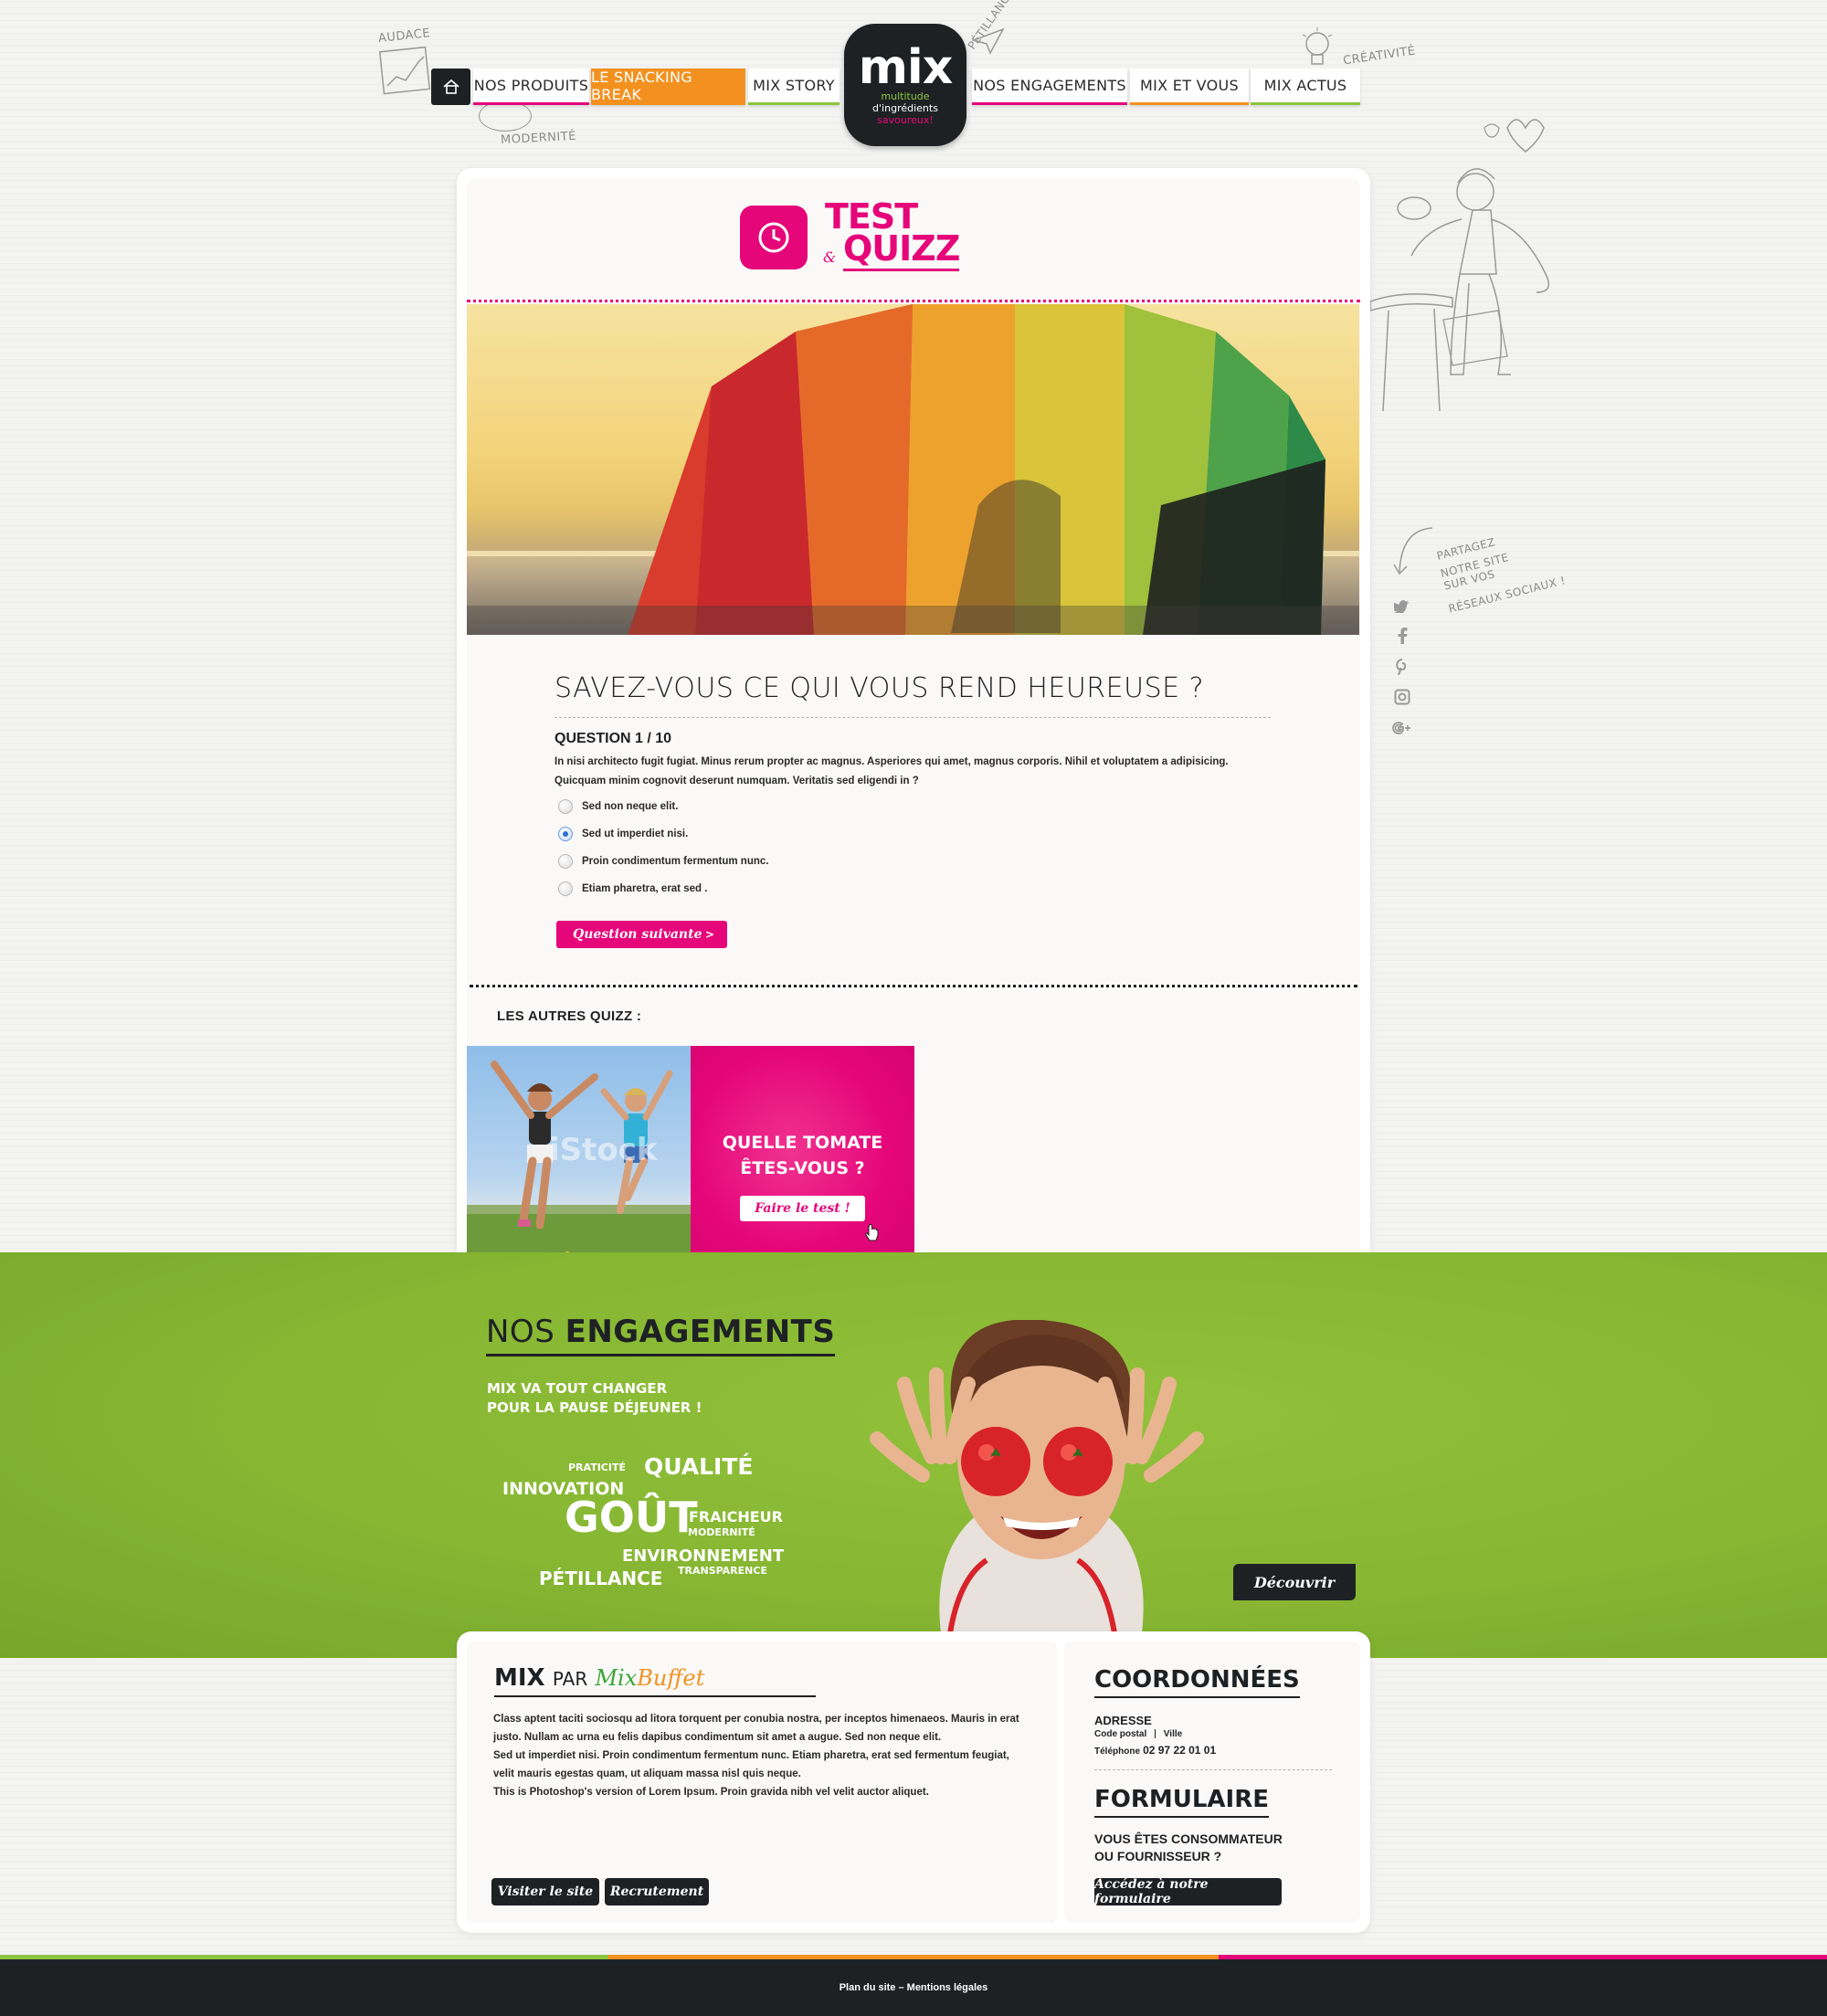  I want to click on word-transparence: TRANSPARENCE, so click(722, 1571).